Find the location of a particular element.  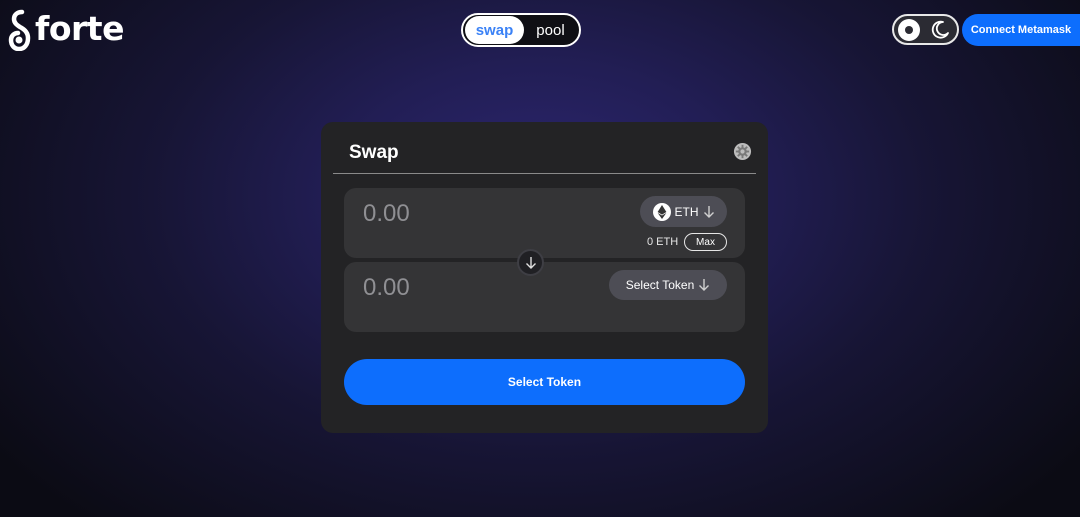

to-token-label: Select Token is located at coordinates (660, 285).